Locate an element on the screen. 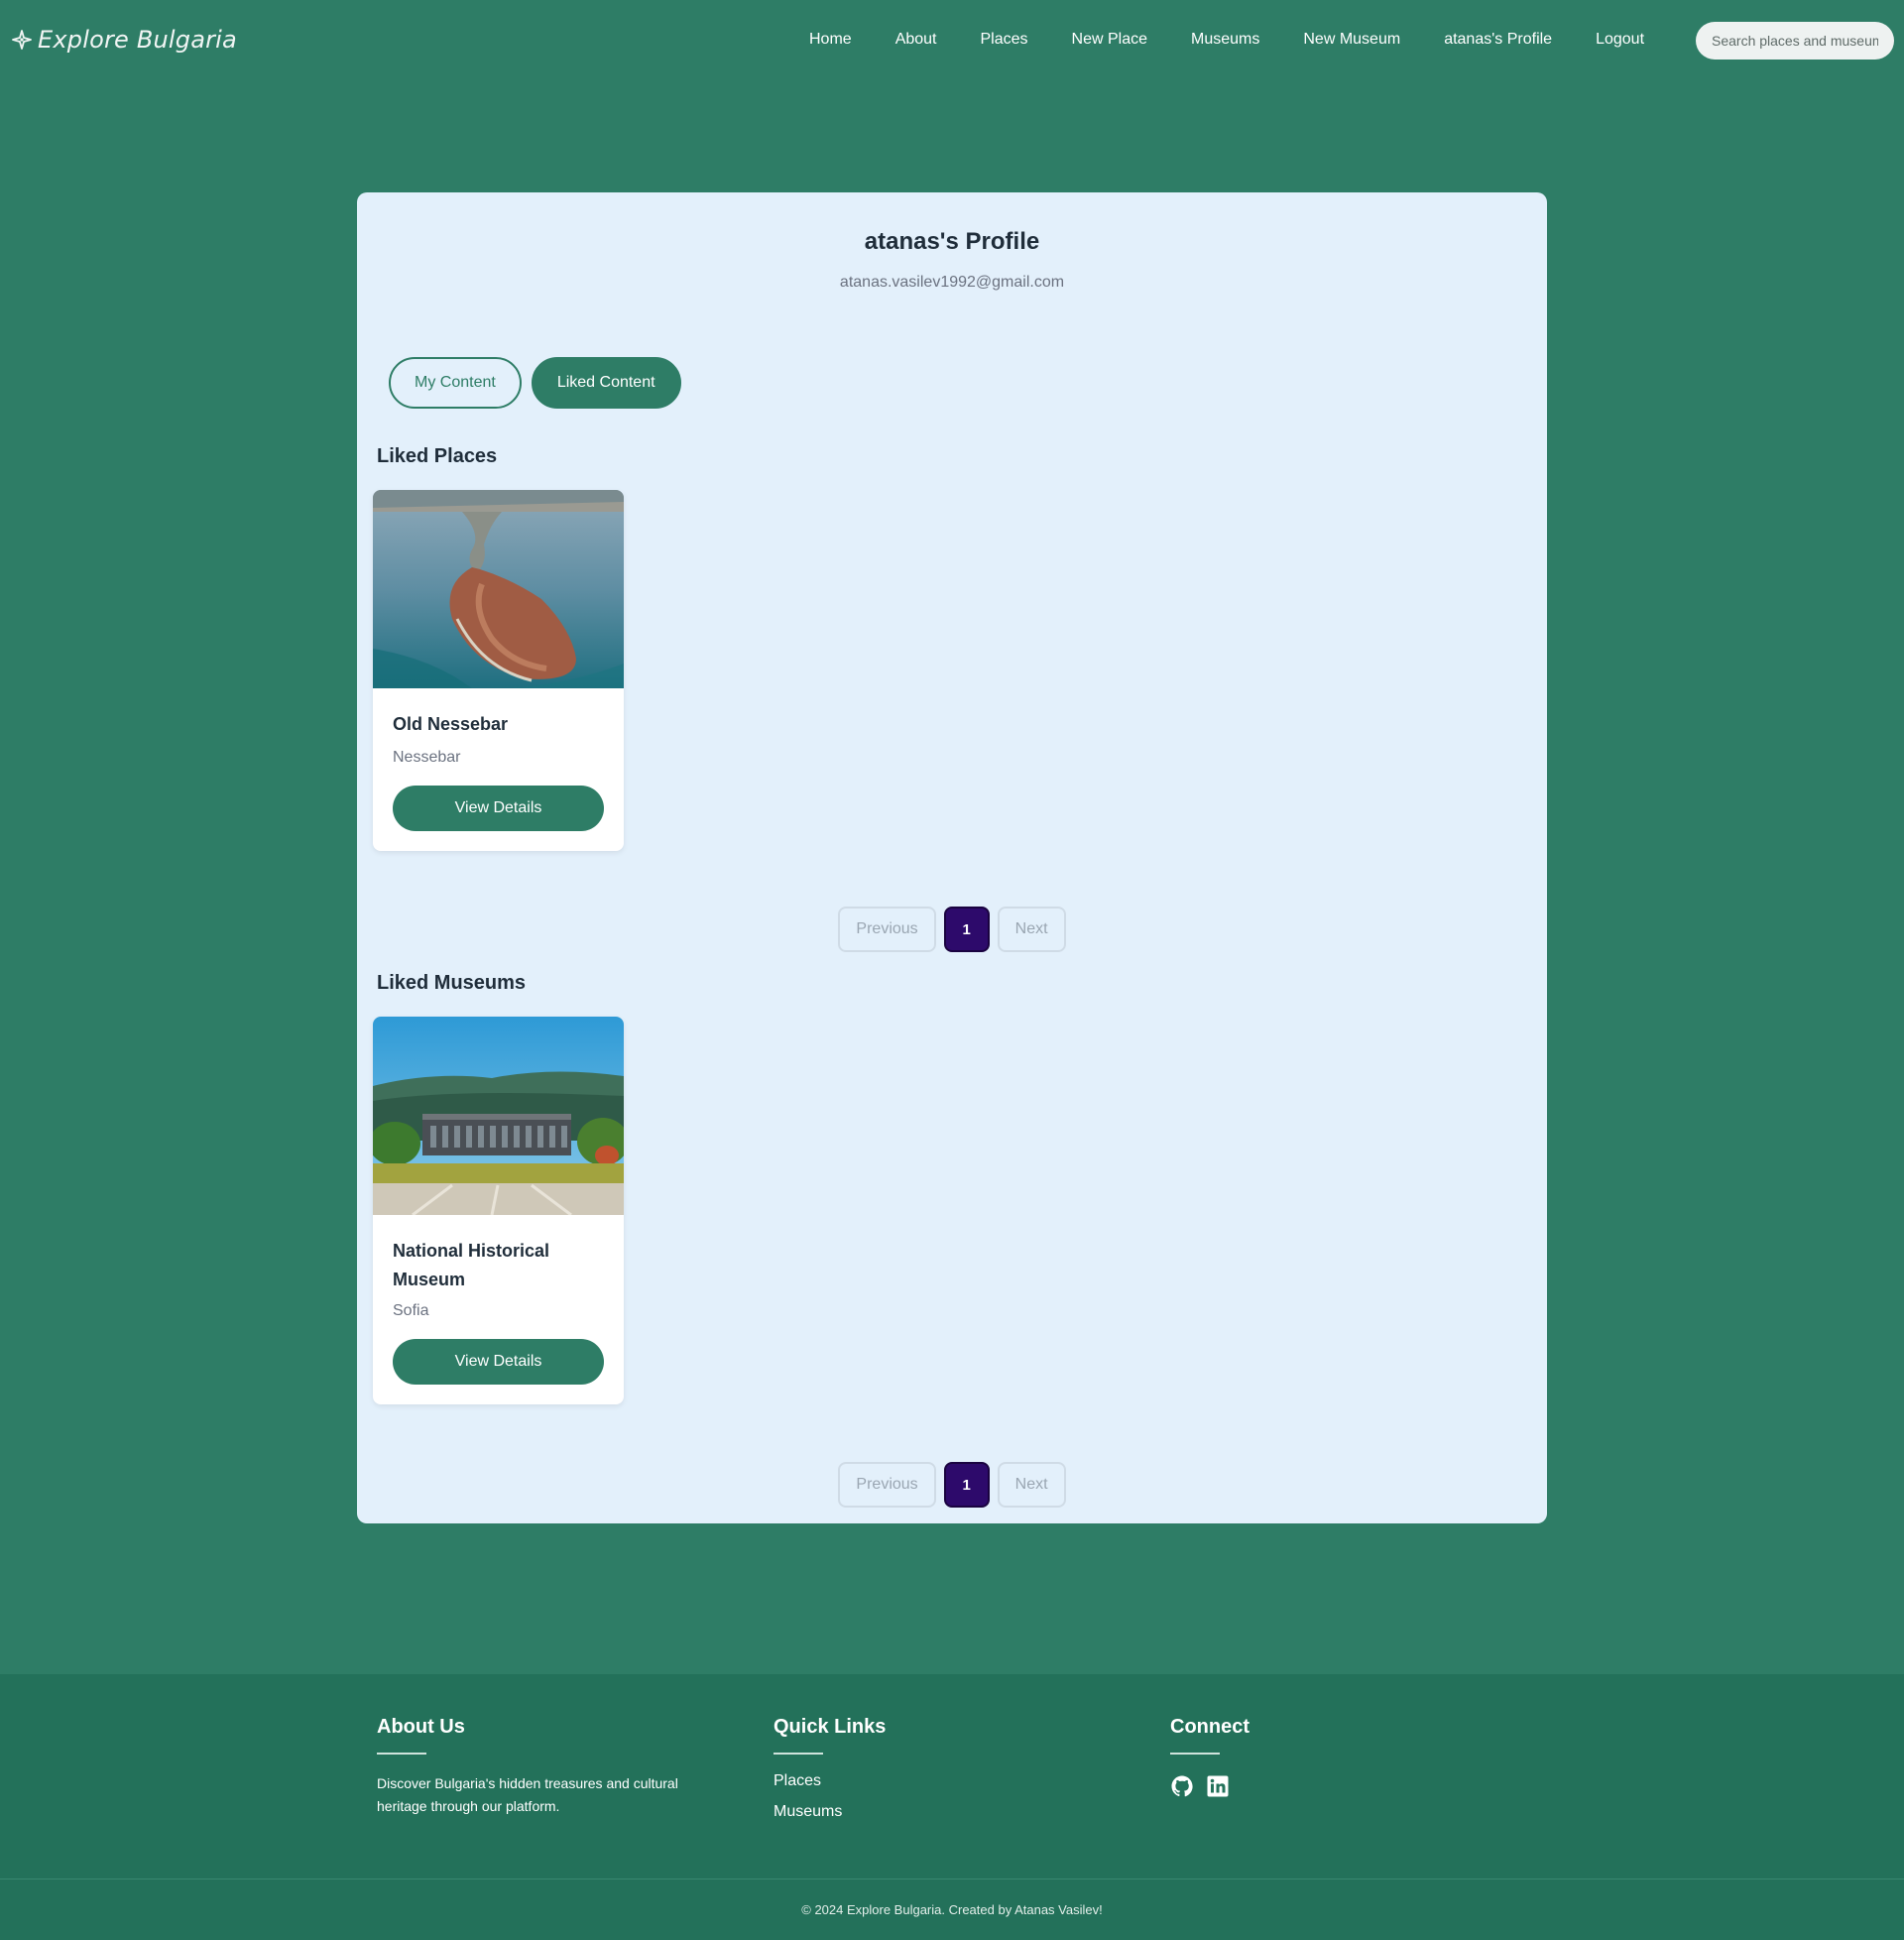 Image resolution: width=1904 pixels, height=1940 pixels. footer-quick-links-heading: Quick Links is located at coordinates (830, 1727).